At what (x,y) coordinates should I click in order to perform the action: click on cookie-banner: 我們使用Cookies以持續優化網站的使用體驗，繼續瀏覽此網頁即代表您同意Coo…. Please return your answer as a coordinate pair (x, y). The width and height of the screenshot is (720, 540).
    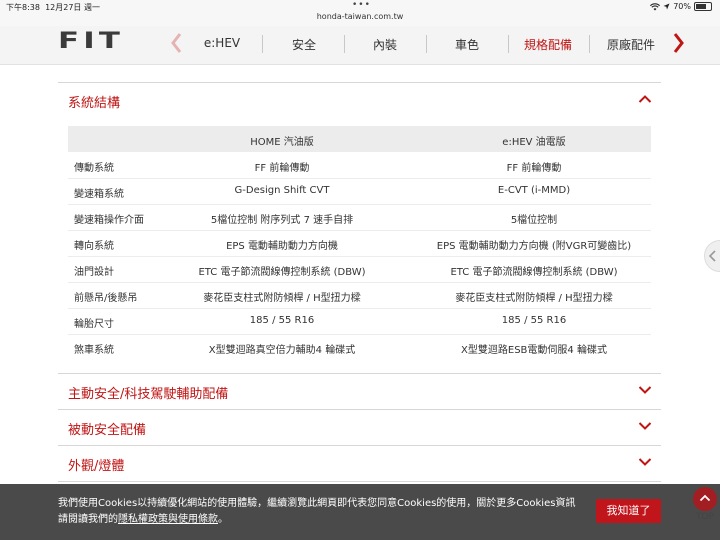
    Looking at the image, I should click on (360, 512).